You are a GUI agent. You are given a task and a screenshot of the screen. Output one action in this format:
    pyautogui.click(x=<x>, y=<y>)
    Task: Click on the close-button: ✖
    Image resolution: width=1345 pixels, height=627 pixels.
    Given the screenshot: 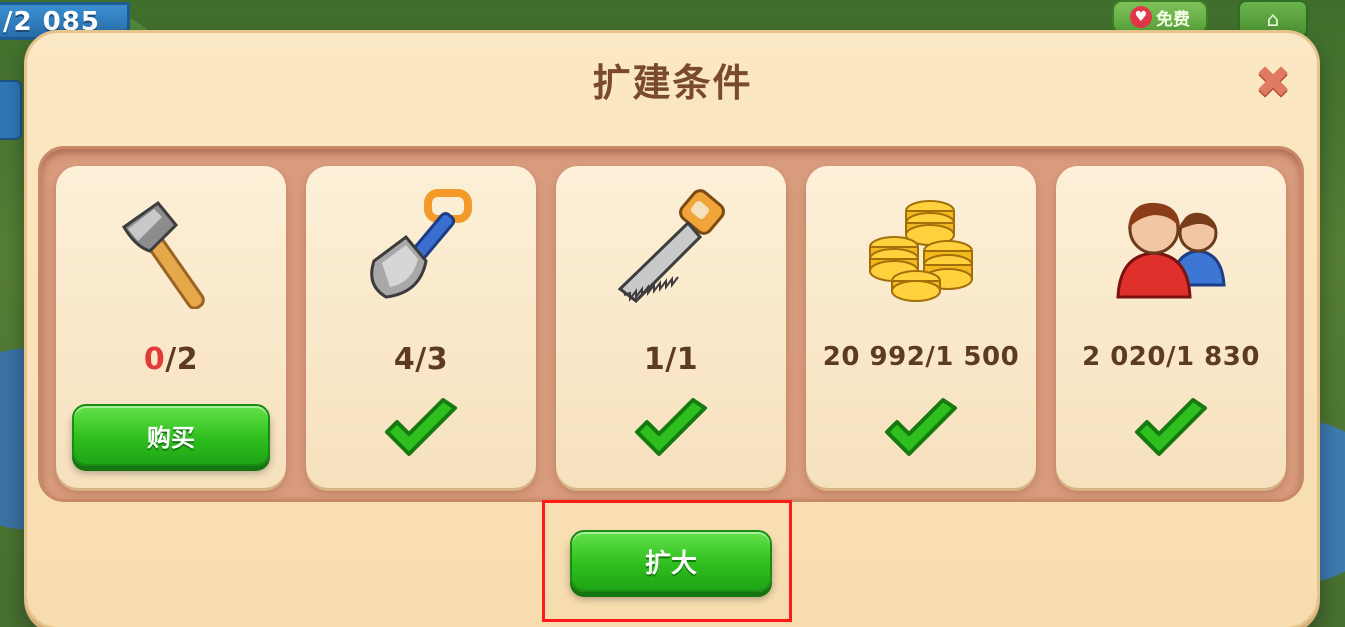 What is the action you would take?
    pyautogui.click(x=1273, y=82)
    